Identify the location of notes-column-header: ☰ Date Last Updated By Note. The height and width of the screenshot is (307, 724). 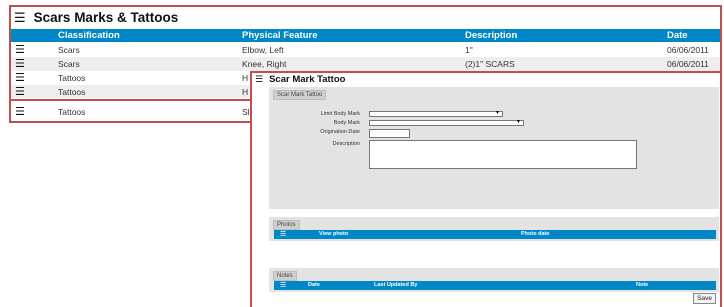
(495, 285).